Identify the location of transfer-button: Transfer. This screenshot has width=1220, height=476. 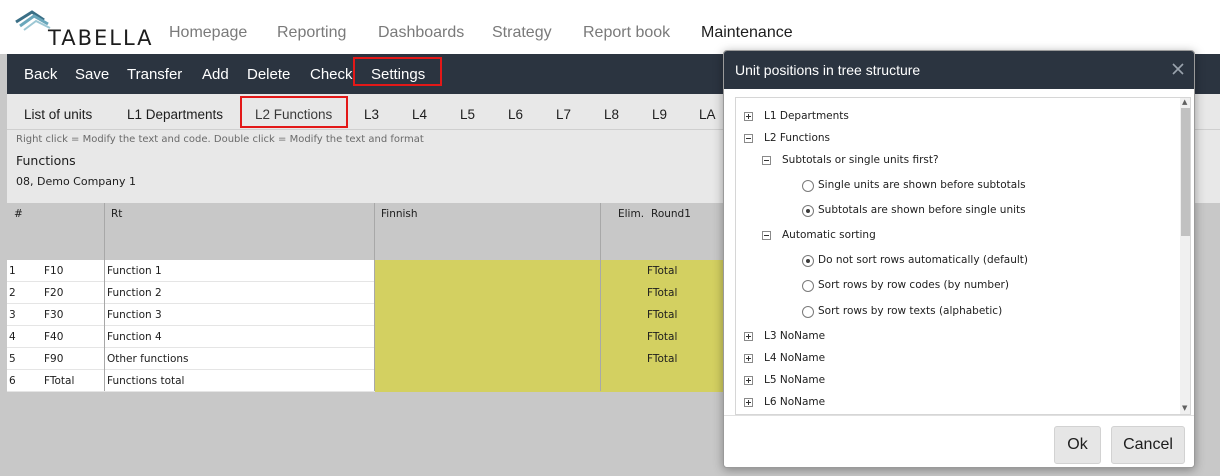
(154, 74).